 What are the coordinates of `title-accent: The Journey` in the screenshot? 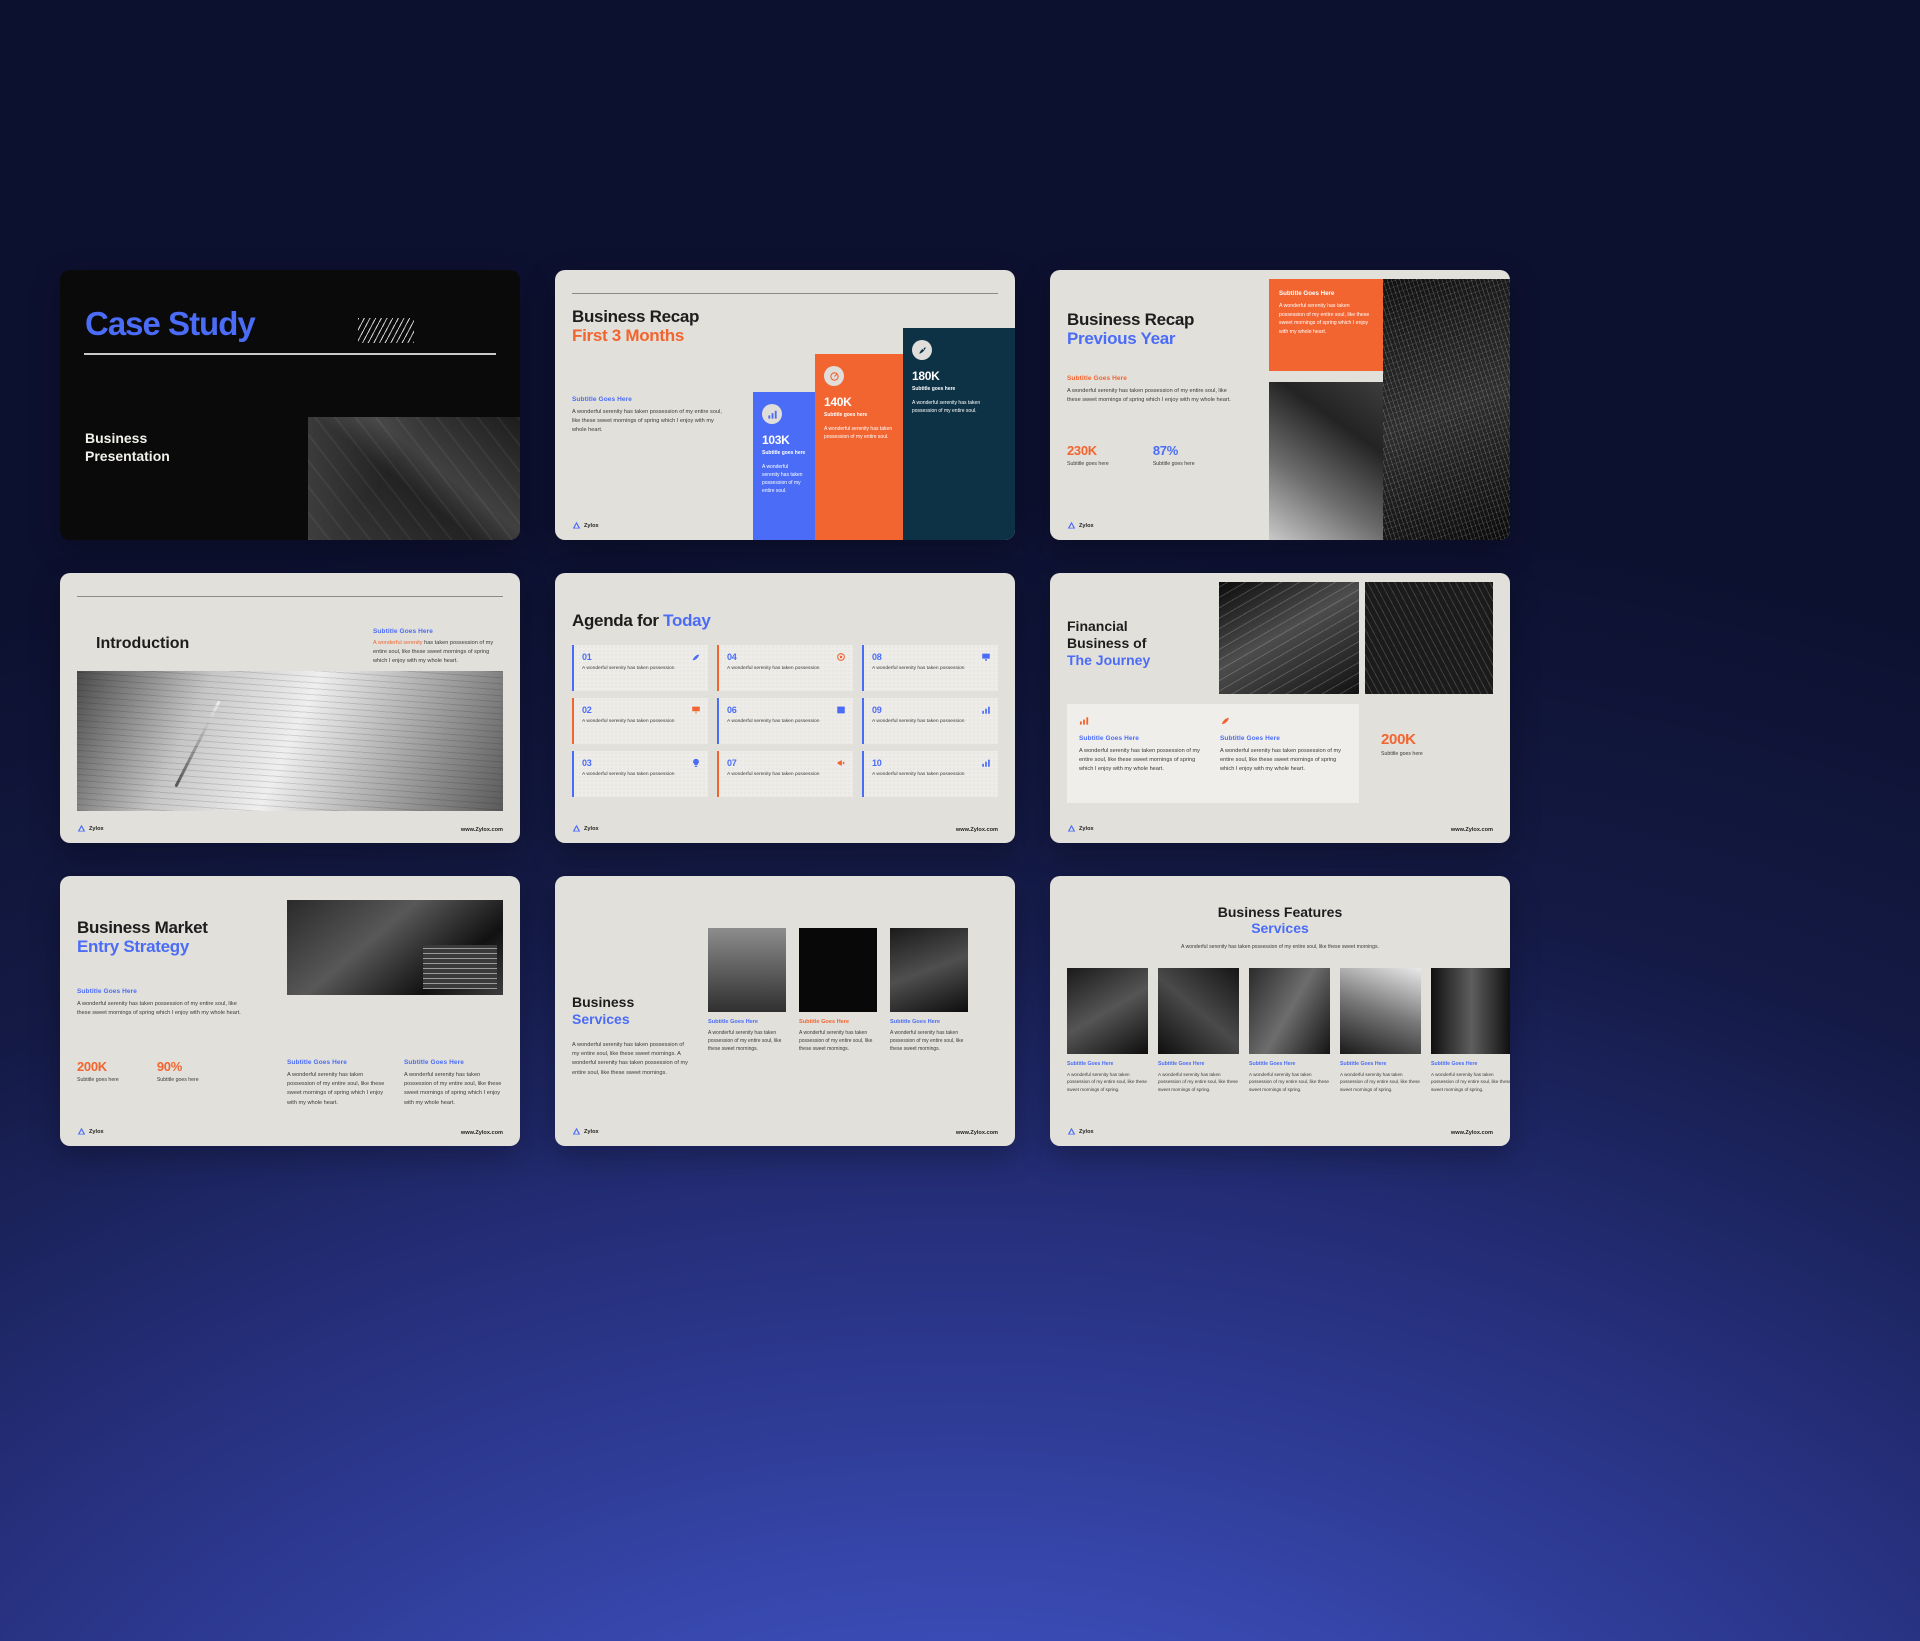 It's located at (1109, 659).